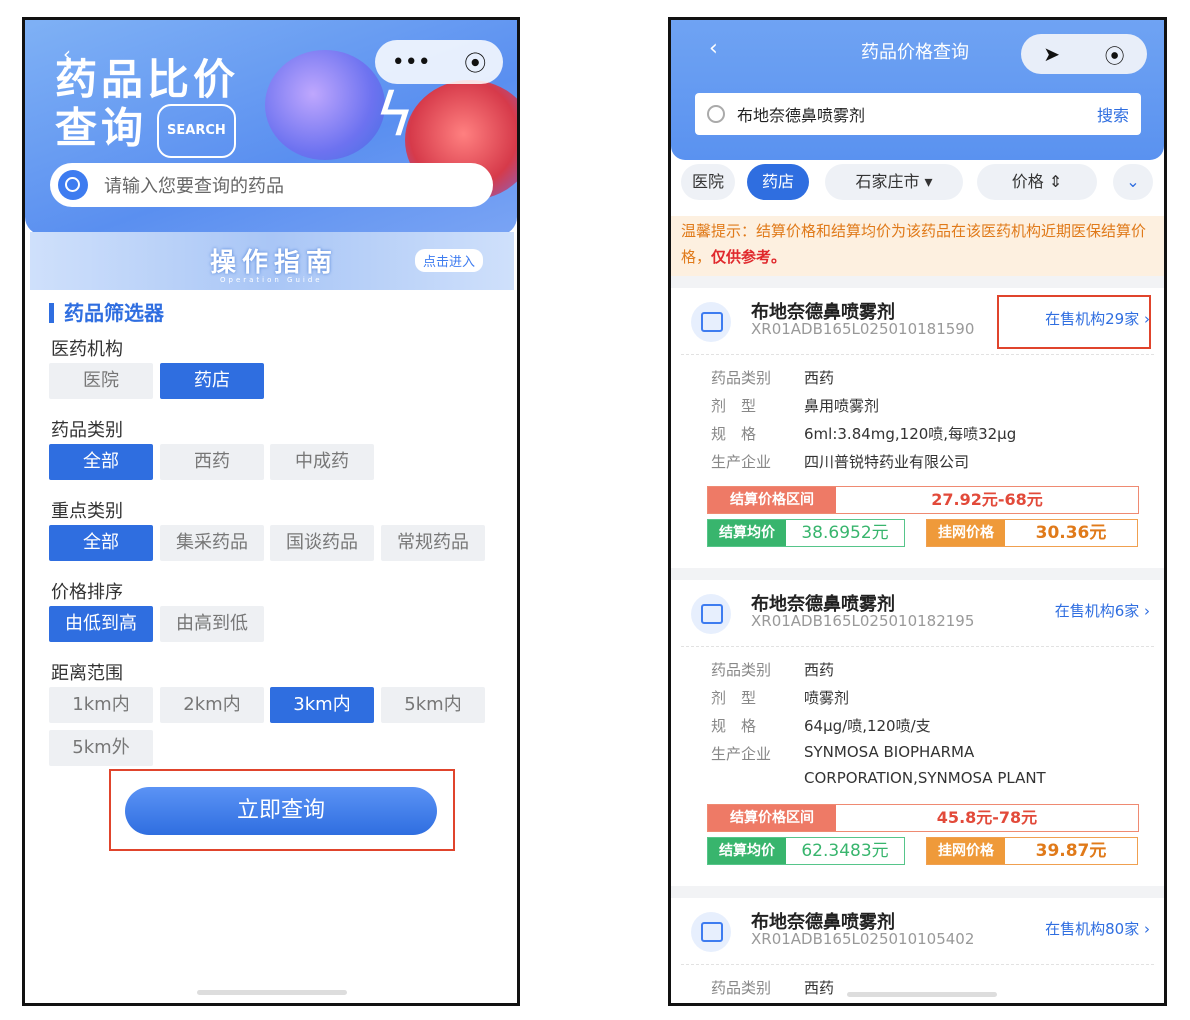 This screenshot has height=1020, width=1190. I want to click on distance-label: 距离范围, so click(87, 673).